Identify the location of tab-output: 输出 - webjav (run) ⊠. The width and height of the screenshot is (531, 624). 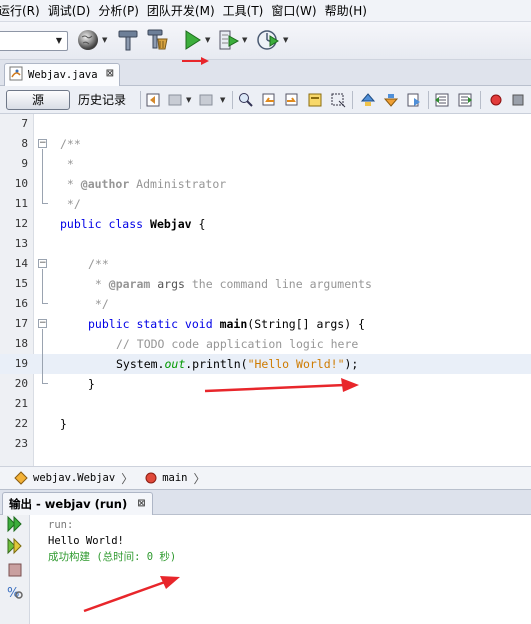
(77, 503).